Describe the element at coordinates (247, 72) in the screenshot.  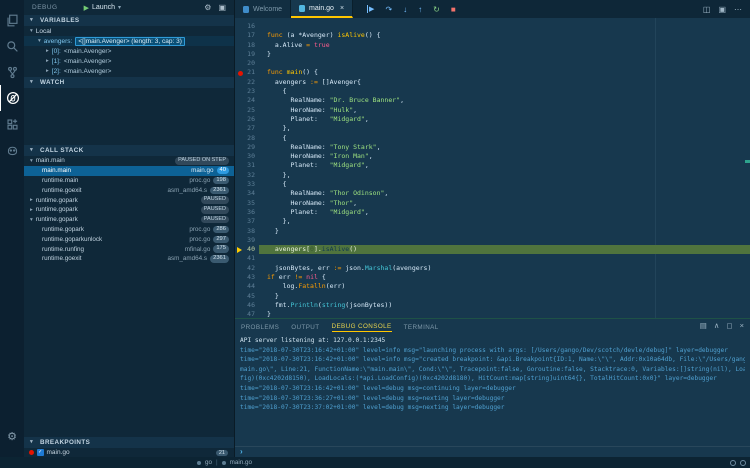
I see `gutter: 21` at that location.